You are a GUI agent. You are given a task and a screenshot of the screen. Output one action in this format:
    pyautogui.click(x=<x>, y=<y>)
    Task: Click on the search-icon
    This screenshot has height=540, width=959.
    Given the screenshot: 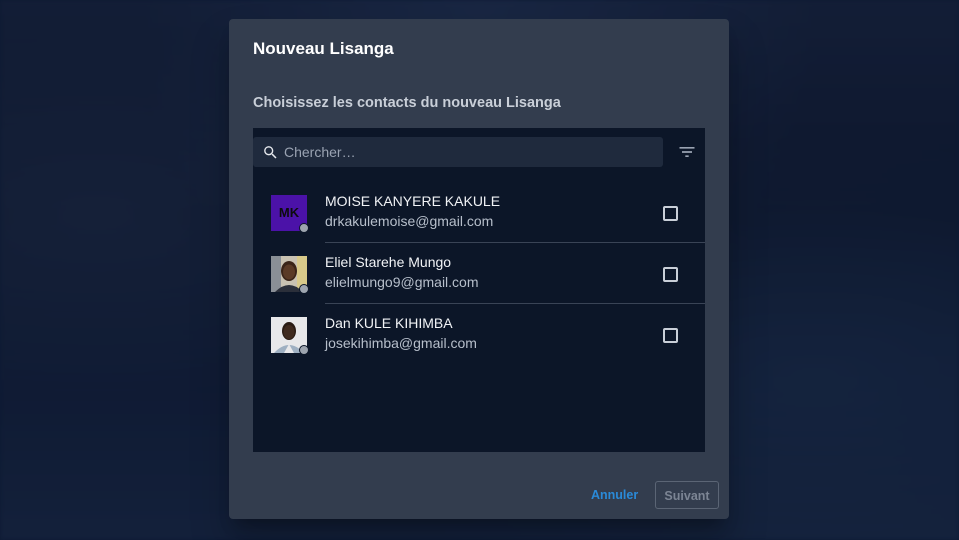 What is the action you would take?
    pyautogui.click(x=270, y=152)
    